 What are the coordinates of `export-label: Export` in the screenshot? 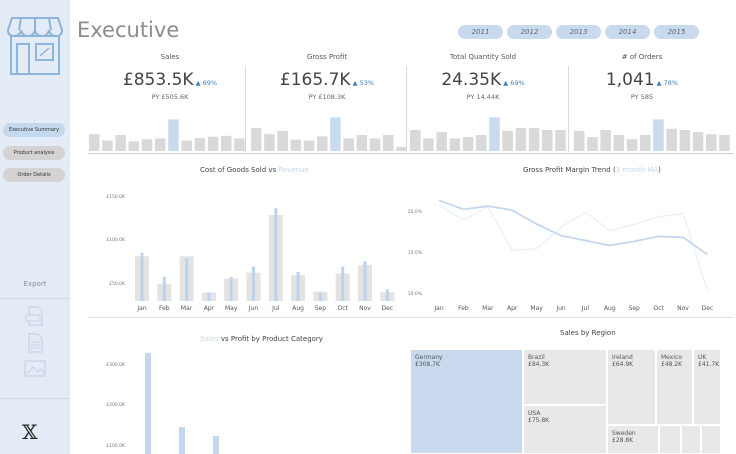 It's located at (35, 284).